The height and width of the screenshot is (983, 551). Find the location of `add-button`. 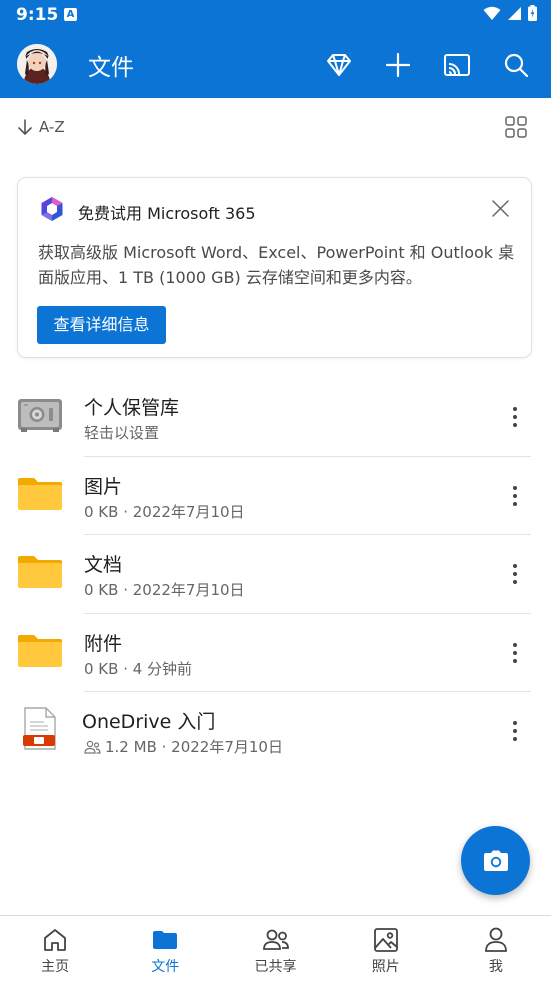

add-button is located at coordinates (398, 65).